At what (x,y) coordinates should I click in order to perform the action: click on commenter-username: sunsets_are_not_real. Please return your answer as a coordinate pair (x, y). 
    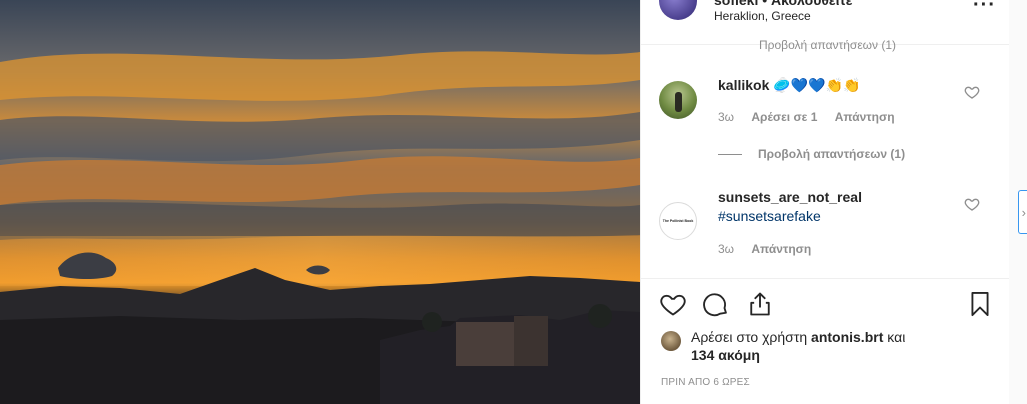
    Looking at the image, I should click on (790, 197).